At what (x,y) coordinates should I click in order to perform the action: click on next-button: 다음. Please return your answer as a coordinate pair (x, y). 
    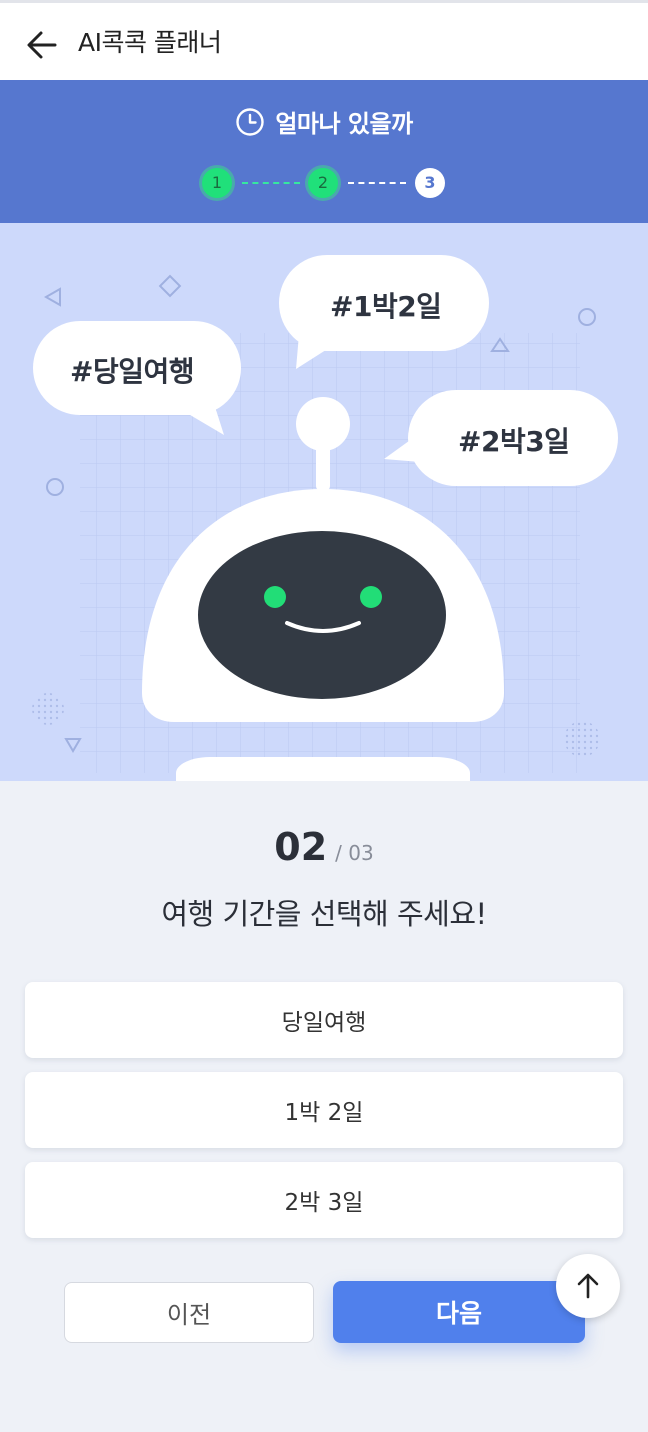
    Looking at the image, I should click on (459, 1312).